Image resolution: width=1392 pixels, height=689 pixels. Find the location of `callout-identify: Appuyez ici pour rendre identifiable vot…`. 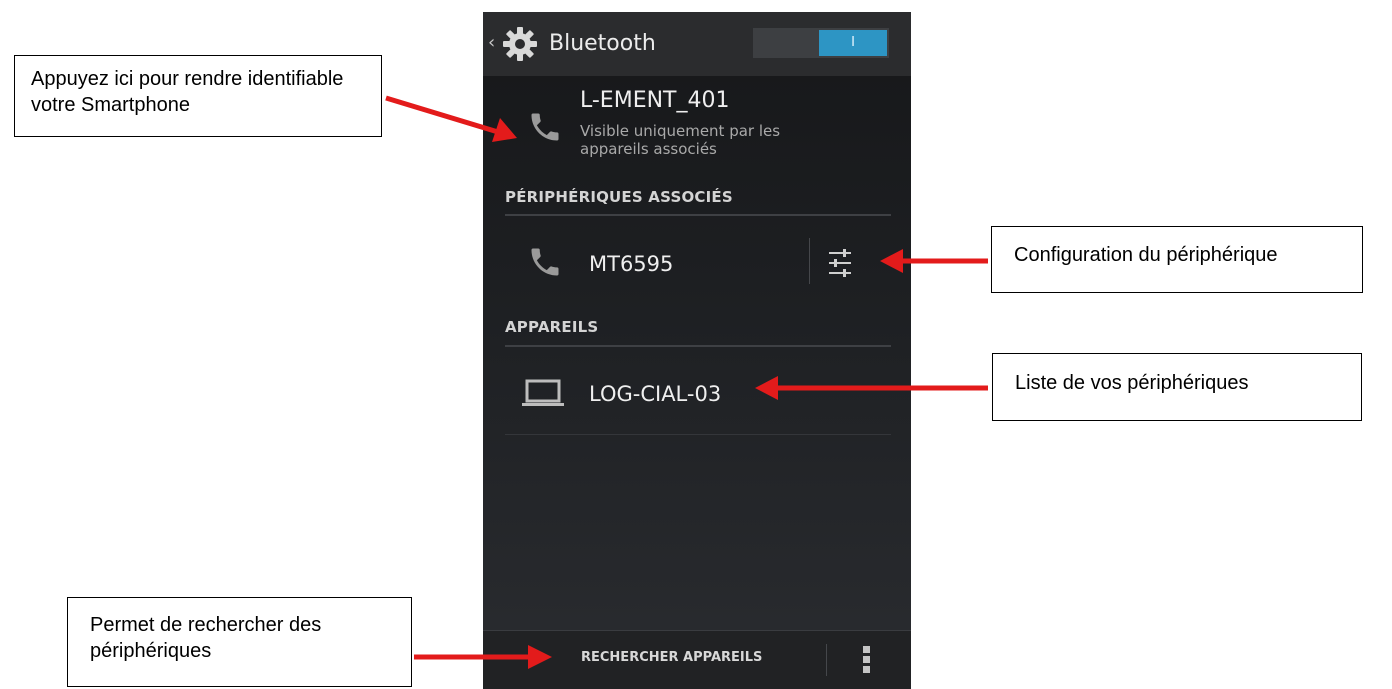

callout-identify: Appuyez ici pour rendre identifiable vot… is located at coordinates (198, 96).